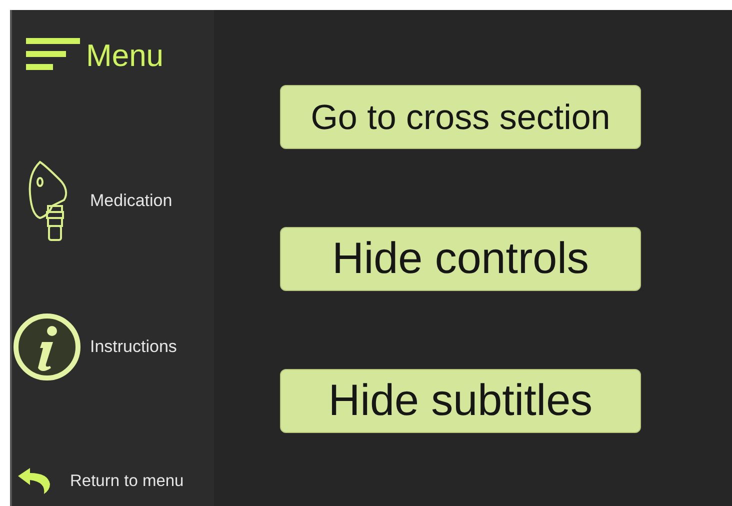 The height and width of the screenshot is (506, 732). What do you see at coordinates (125, 55) in the screenshot?
I see `menu-title: Menu` at bounding box center [125, 55].